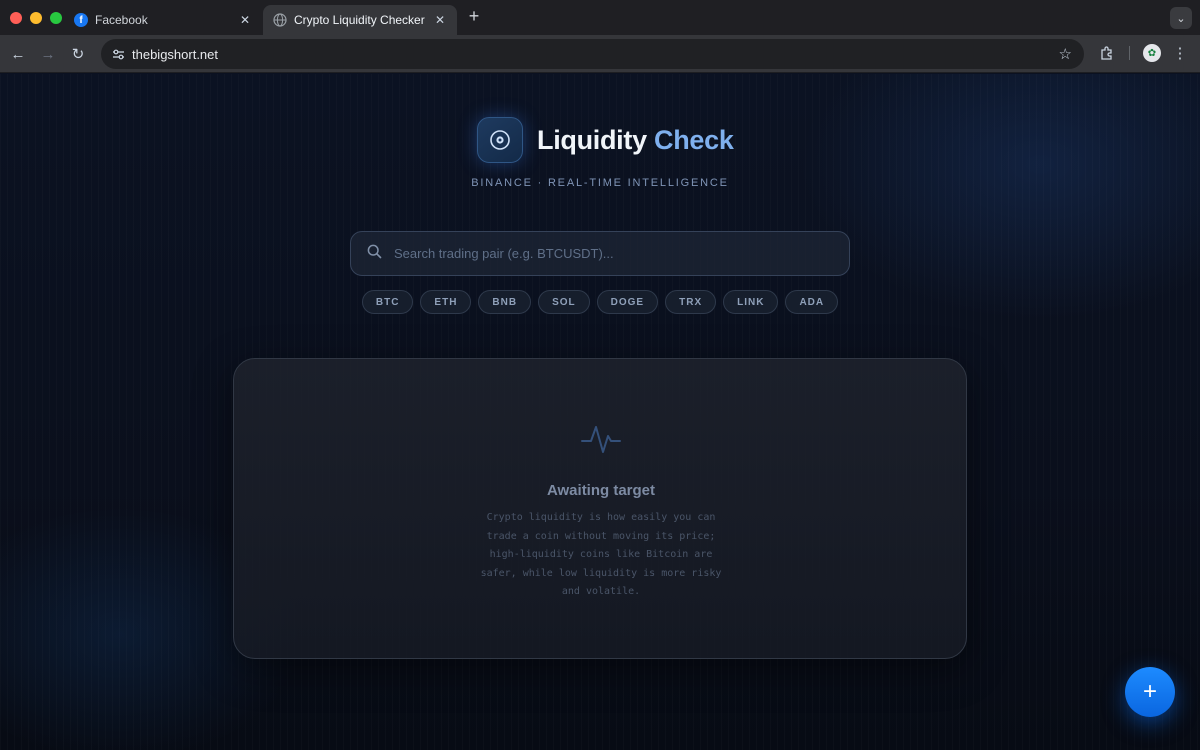 The width and height of the screenshot is (1200, 750). Describe the element at coordinates (691, 302) in the screenshot. I see `chip-trx: TRX` at that location.